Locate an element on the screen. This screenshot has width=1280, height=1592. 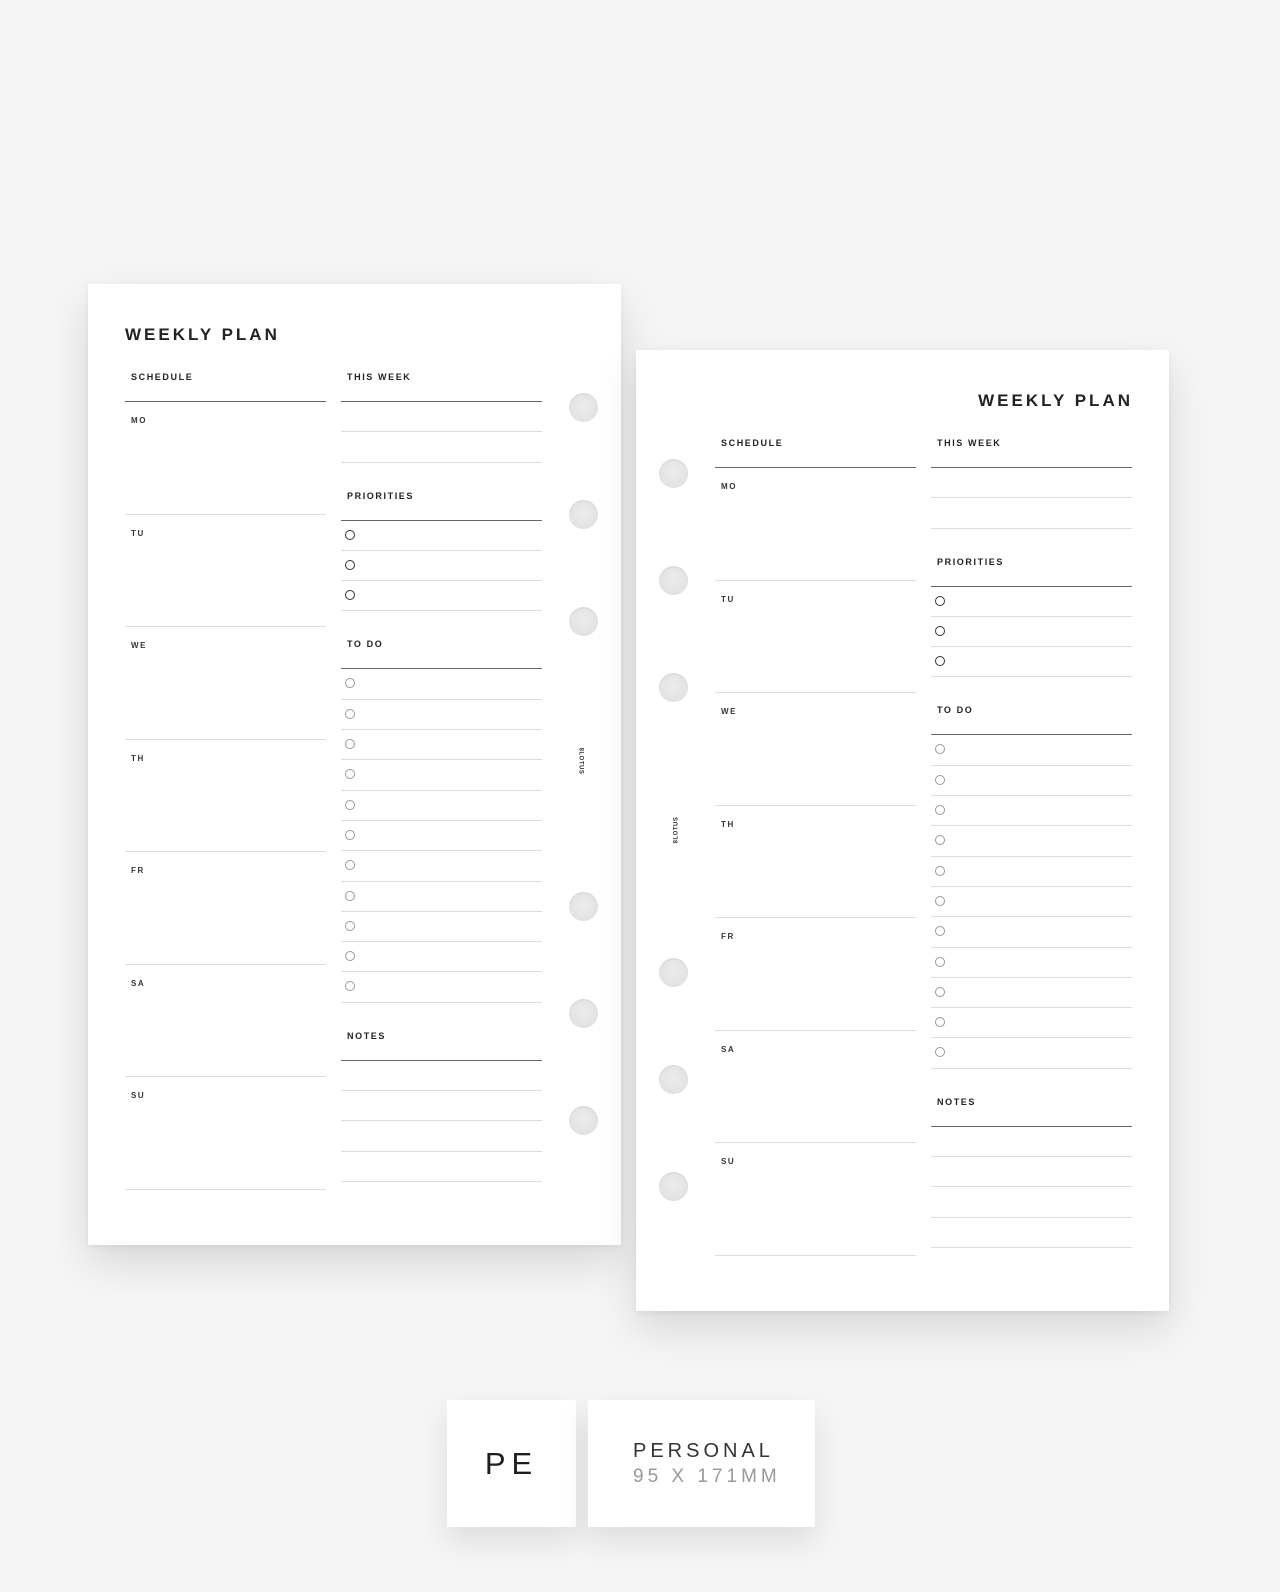
day-label: FR is located at coordinates (728, 936).